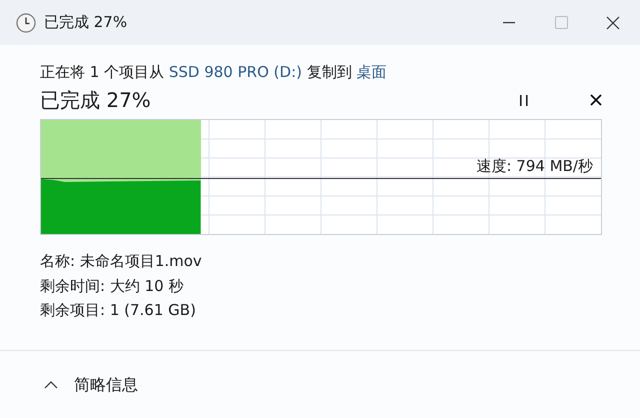 This screenshot has height=418, width=640. Describe the element at coordinates (51, 384) in the screenshot. I see `chevron-icon` at that location.